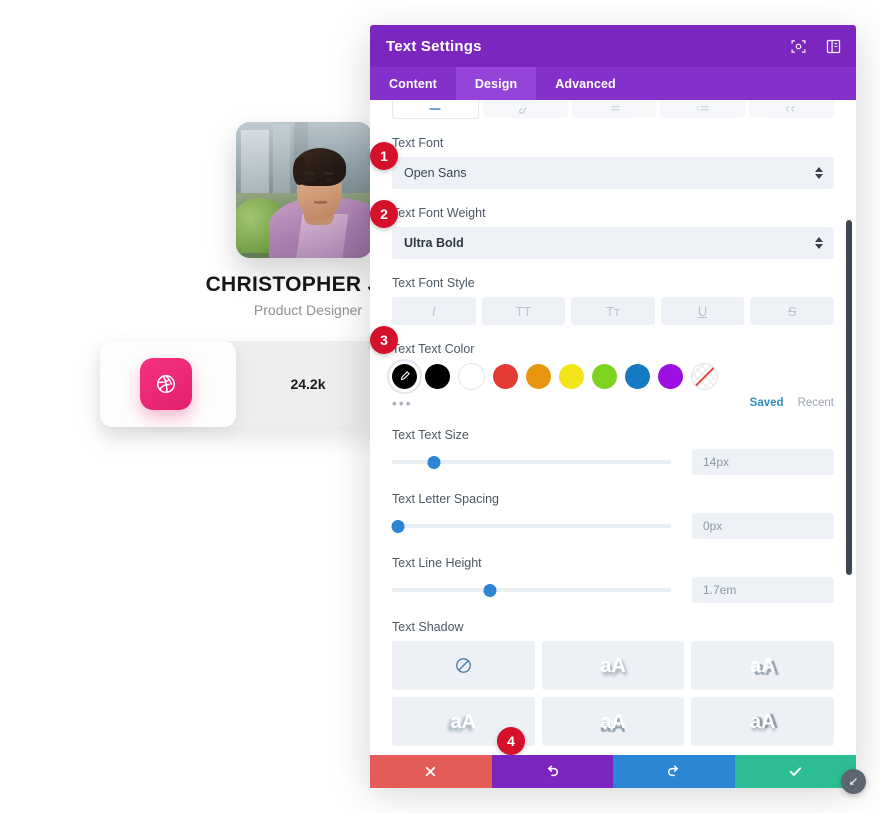 This screenshot has height=813, width=880. I want to click on text-font-value: Open Sans, so click(435, 173).